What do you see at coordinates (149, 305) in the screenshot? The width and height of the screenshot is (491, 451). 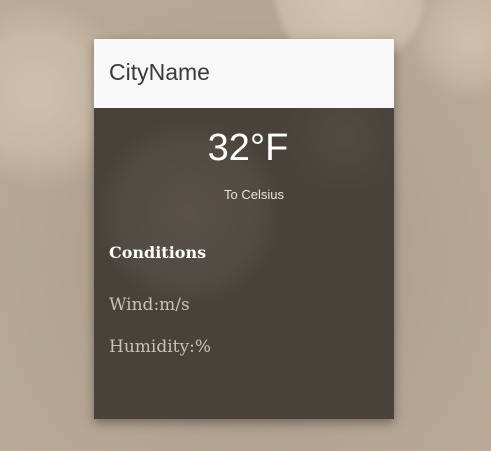 I see `wind-label: Wind:m/s` at bounding box center [149, 305].